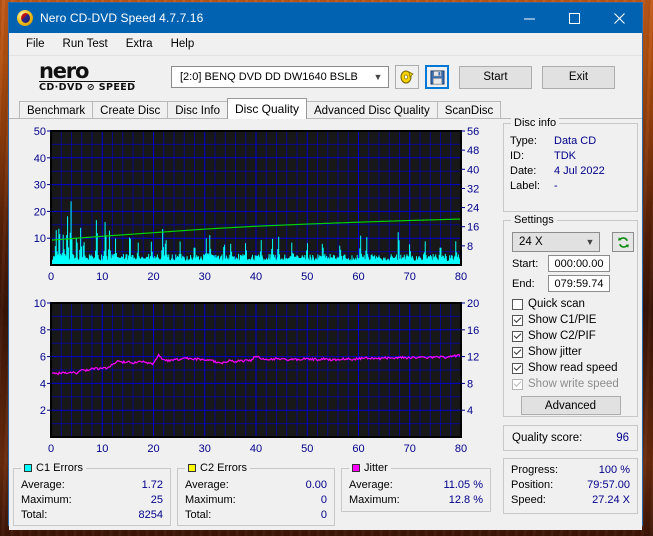  Describe the element at coordinates (416, 500) in the screenshot. I see `stat-row: Maximum: 12.8 %` at that location.